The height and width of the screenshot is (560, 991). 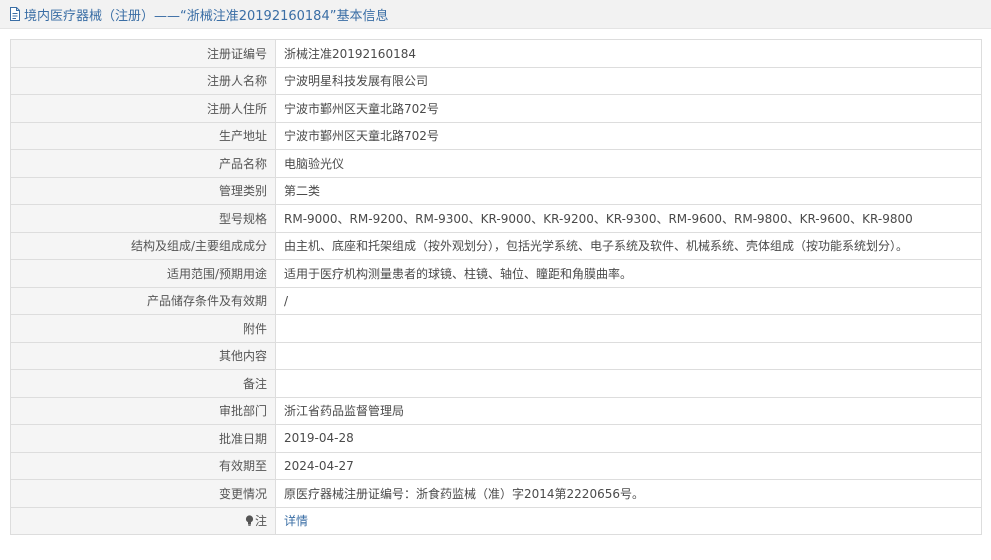 I want to click on field-label: 附件, so click(x=143, y=328).